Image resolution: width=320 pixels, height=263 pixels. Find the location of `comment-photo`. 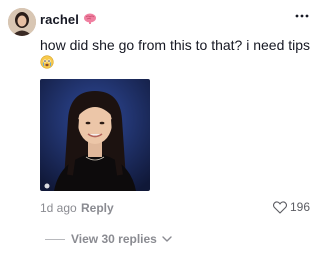

comment-photo is located at coordinates (95, 135).